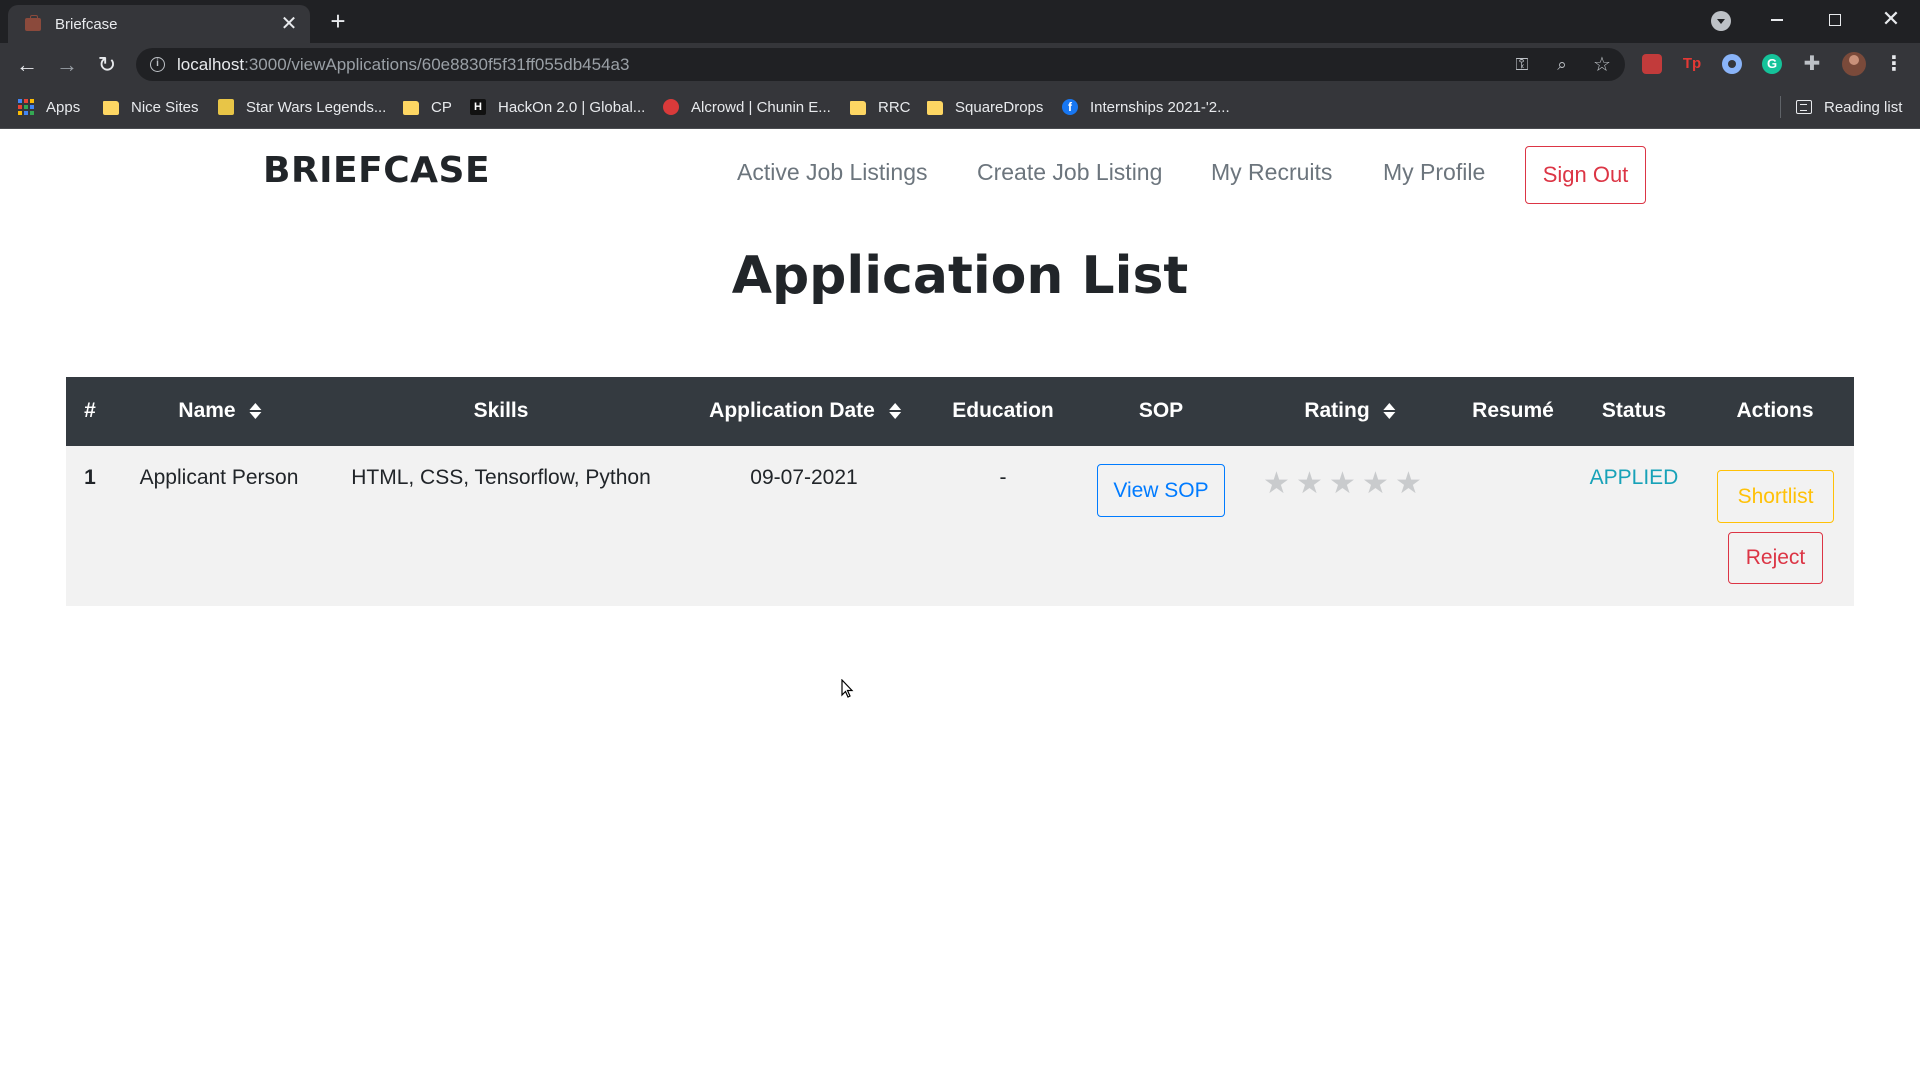 The height and width of the screenshot is (1080, 1920). Describe the element at coordinates (49, 107) in the screenshot. I see `bookmark-apps: Apps` at that location.